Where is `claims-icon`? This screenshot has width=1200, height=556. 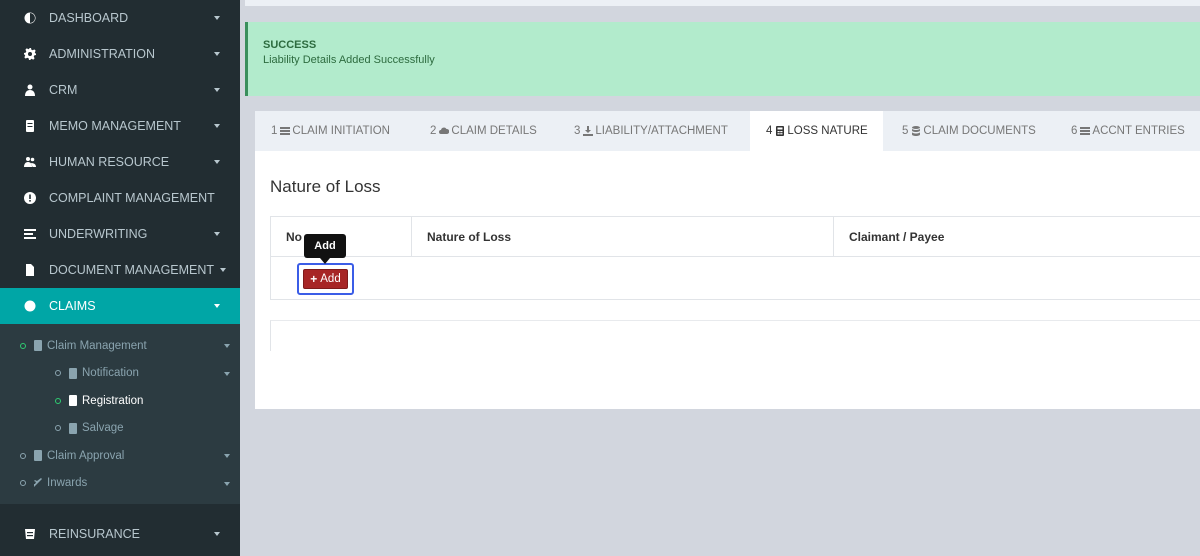
claims-icon is located at coordinates (30, 306).